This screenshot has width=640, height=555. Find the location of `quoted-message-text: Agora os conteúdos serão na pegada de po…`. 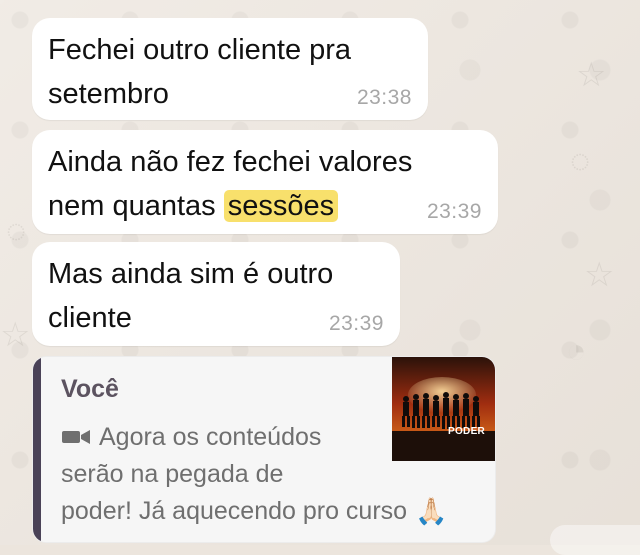

quoted-message-text: Agora os conteúdos serão na pegada de po… is located at coordinates (254, 474).